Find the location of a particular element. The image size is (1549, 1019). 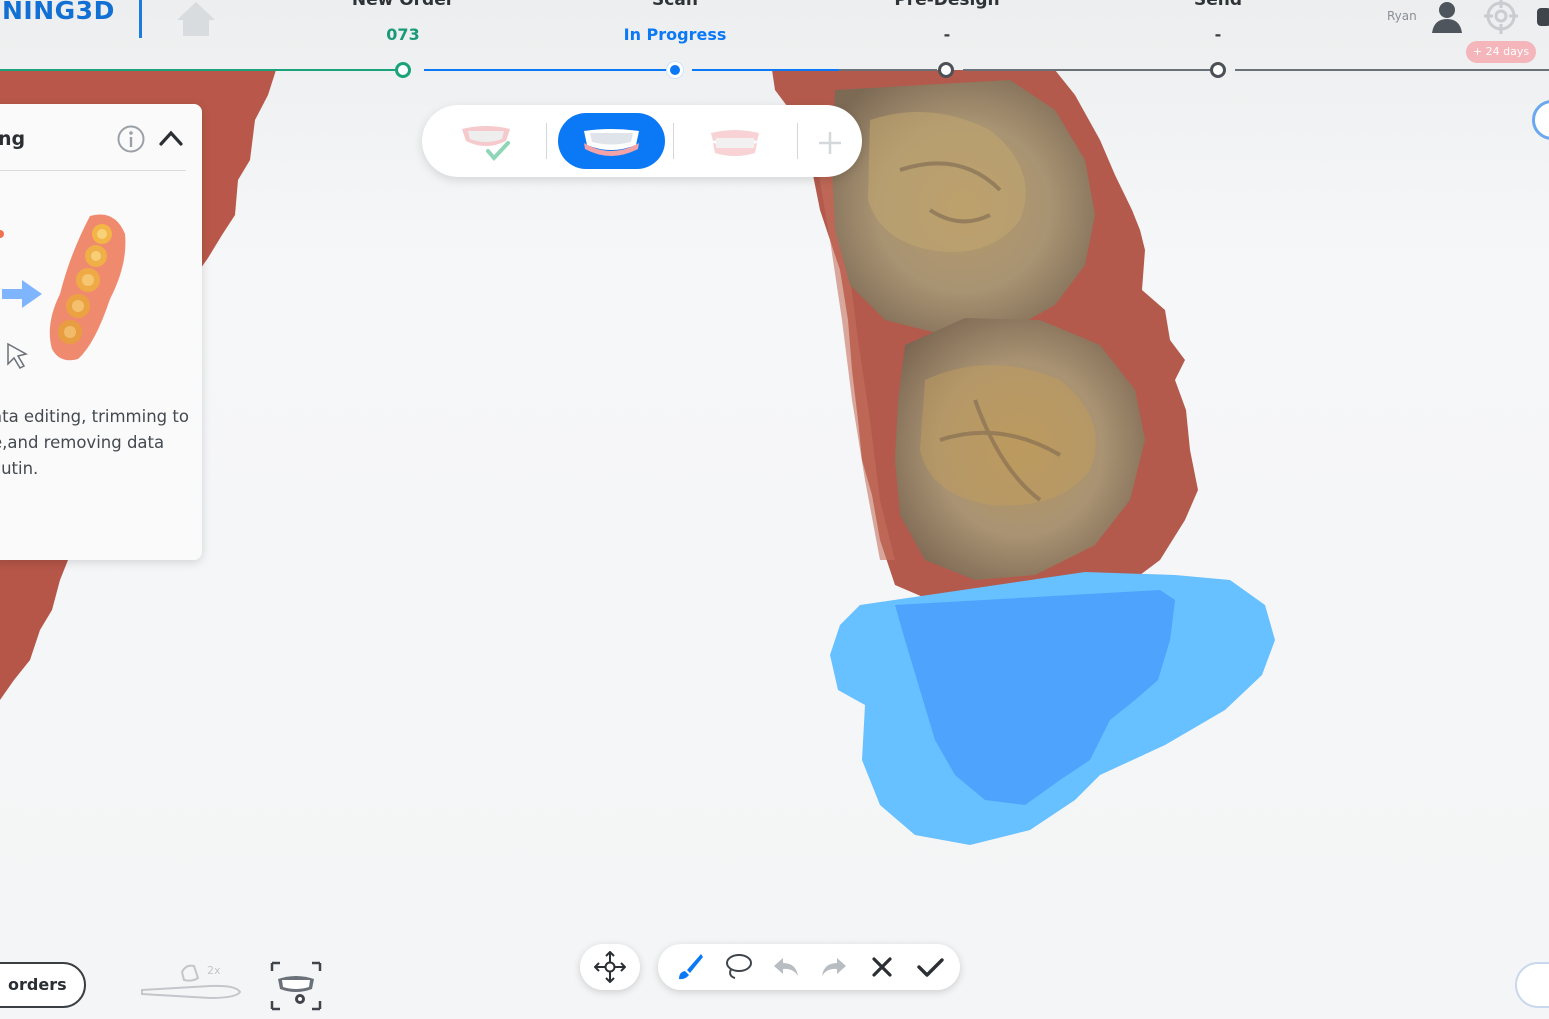

bite-icon is located at coordinates (735, 143).